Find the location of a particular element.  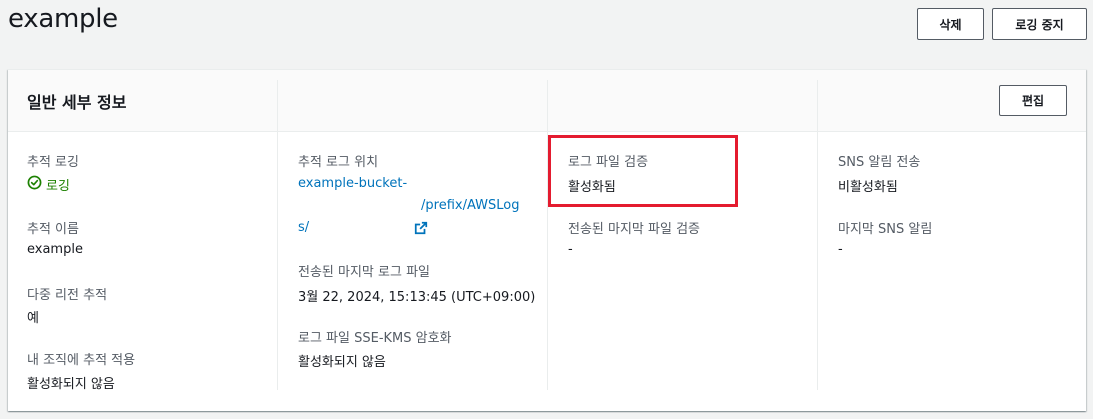

logging-status: 로깅 is located at coordinates (48, 184).